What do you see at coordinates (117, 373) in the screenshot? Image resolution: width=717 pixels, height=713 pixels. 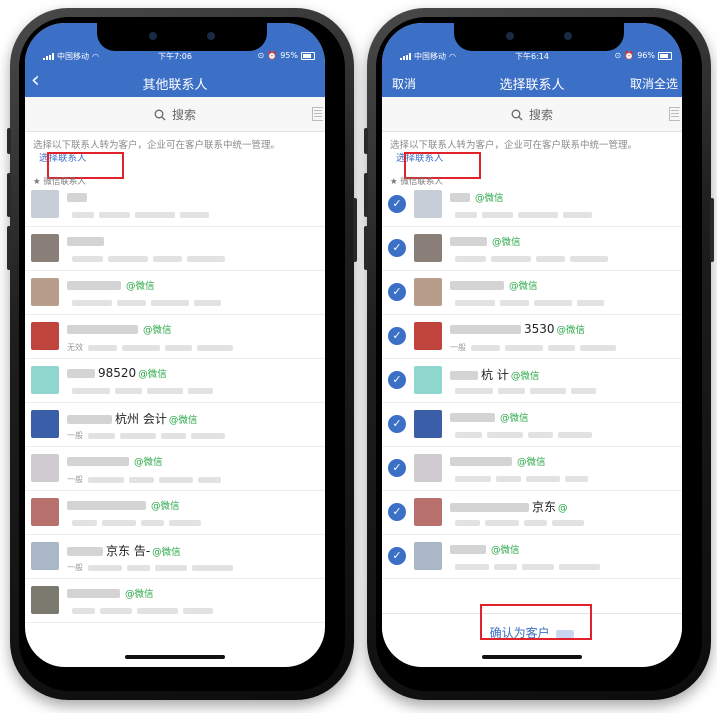 I see `contact-name-text: 98520` at bounding box center [117, 373].